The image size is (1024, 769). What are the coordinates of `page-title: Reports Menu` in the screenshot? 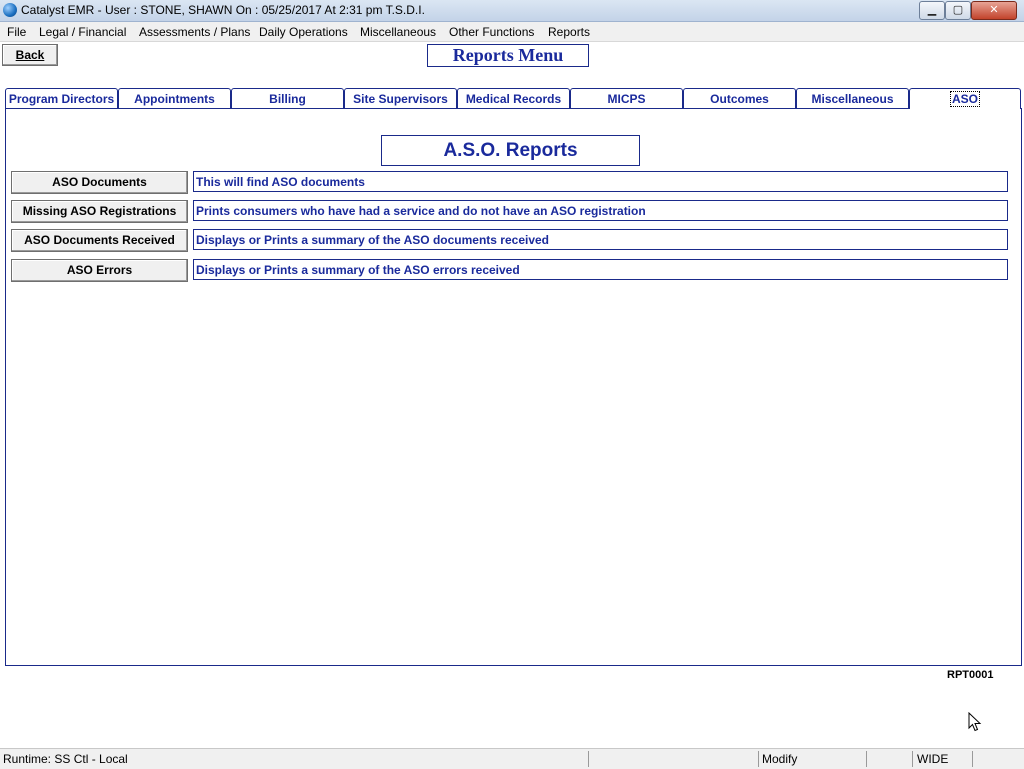 It's located at (508, 55).